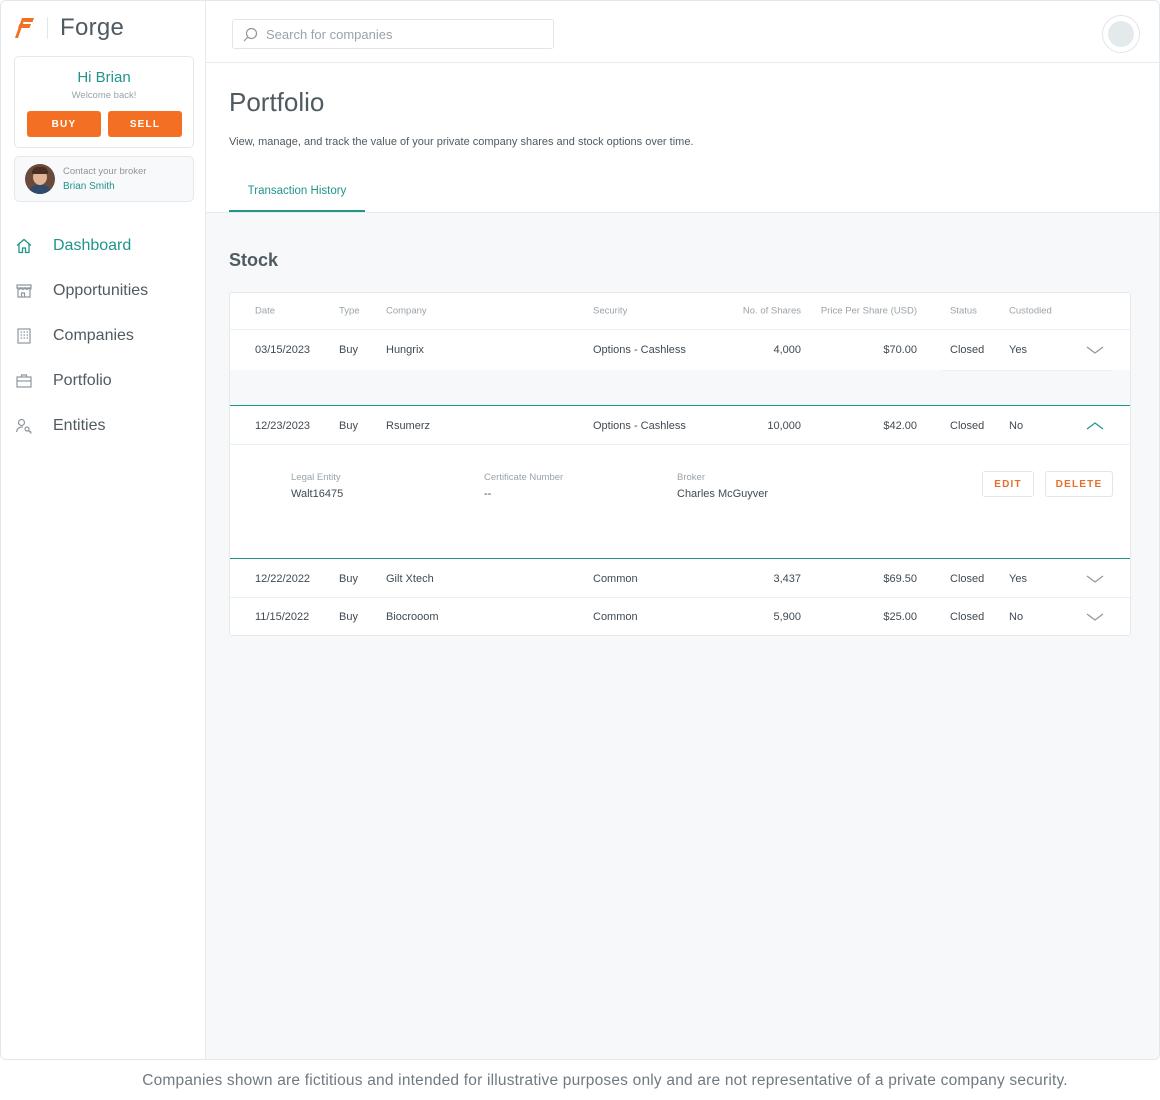  What do you see at coordinates (317, 486) in the screenshot?
I see `detail-legal-entity: Legal Entity Walt16475` at bounding box center [317, 486].